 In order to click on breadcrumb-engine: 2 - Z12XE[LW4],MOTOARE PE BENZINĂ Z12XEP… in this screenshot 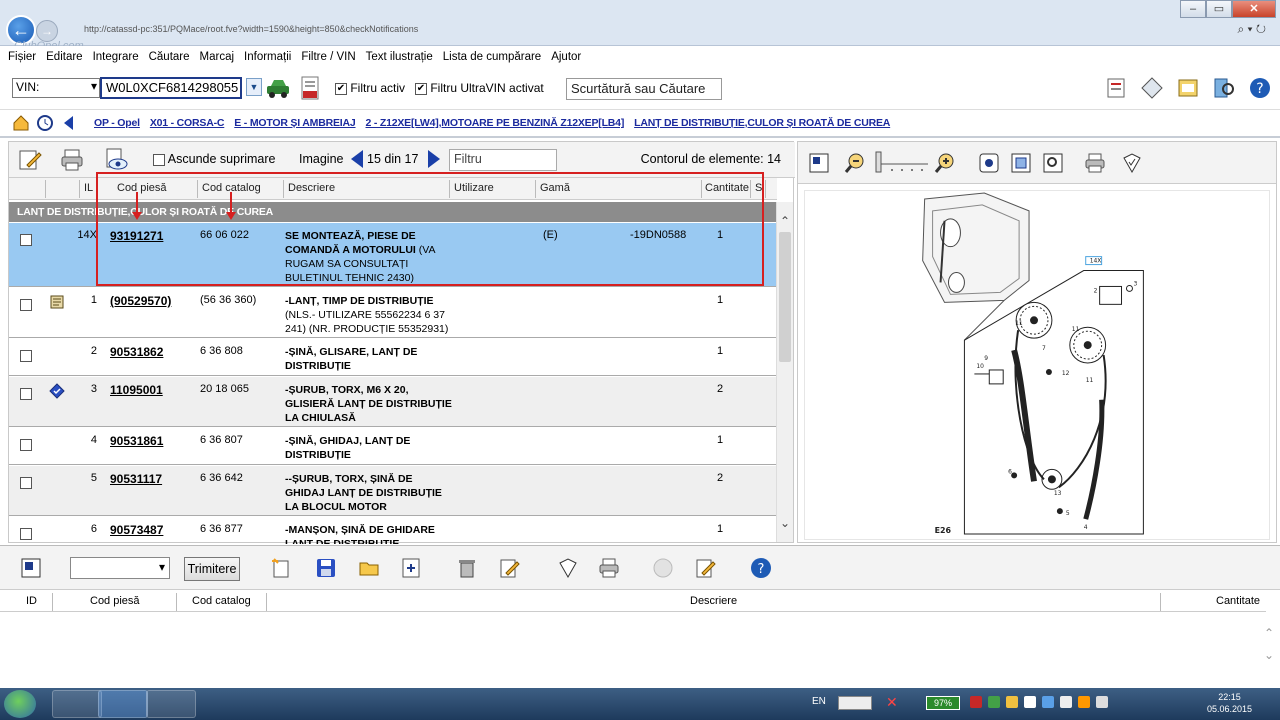, I will do `click(495, 123)`.